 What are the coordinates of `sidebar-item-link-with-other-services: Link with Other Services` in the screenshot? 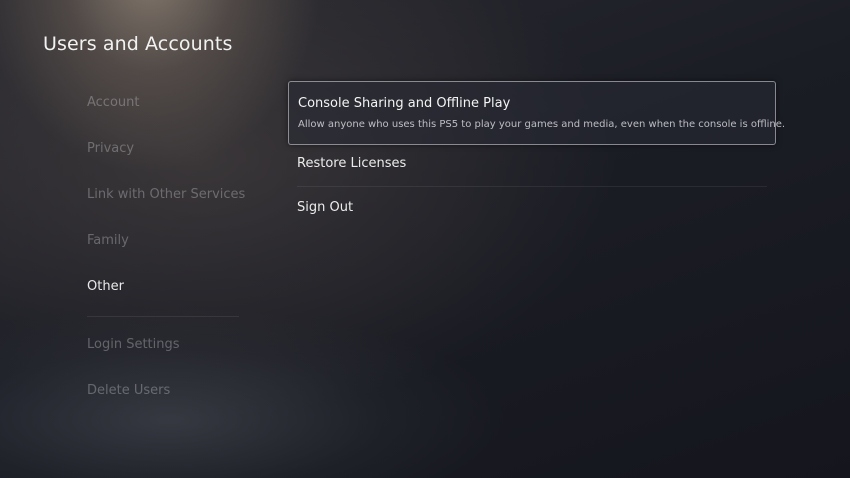 It's located at (166, 195).